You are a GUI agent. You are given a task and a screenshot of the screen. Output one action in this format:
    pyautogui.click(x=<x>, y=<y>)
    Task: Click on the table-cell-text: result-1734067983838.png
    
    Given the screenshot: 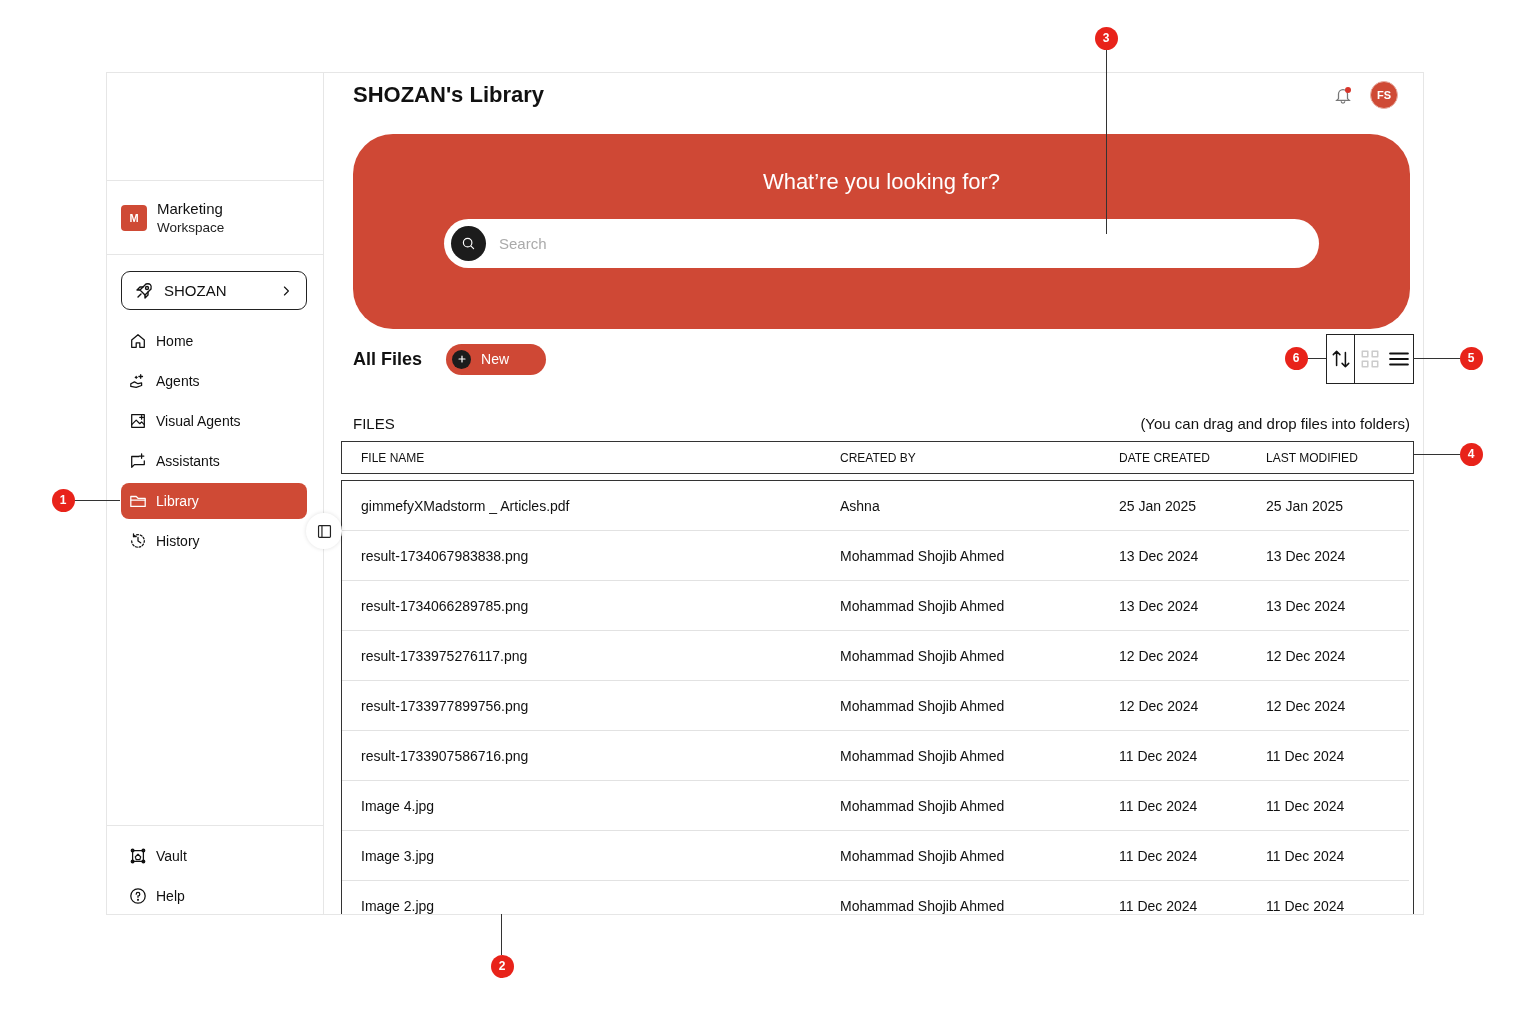 What is the action you would take?
    pyautogui.click(x=445, y=555)
    